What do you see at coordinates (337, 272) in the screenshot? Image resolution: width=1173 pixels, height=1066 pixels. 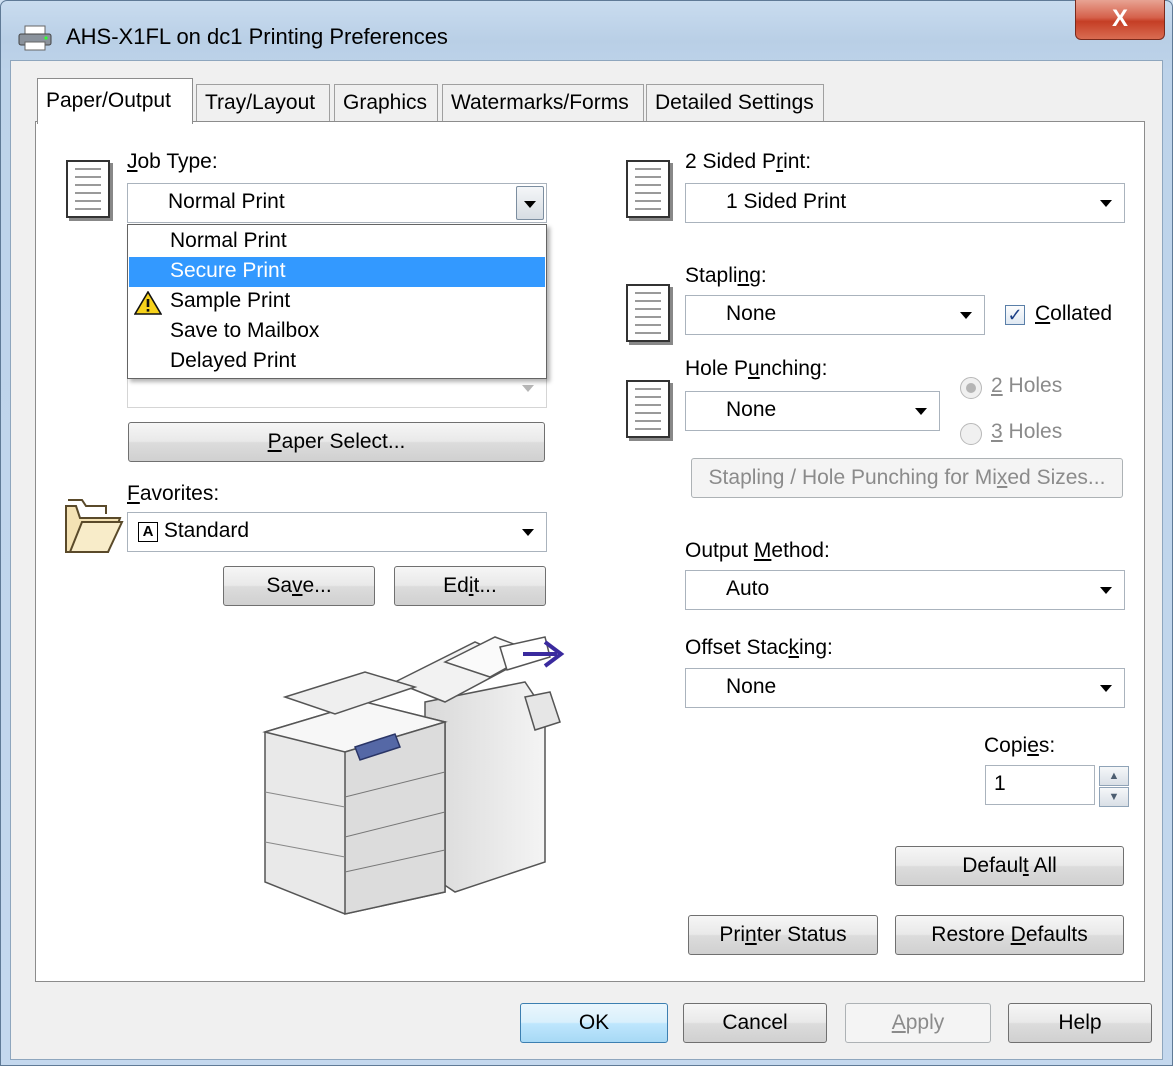 I see `dropdown-option-secure-print: Secure Print` at bounding box center [337, 272].